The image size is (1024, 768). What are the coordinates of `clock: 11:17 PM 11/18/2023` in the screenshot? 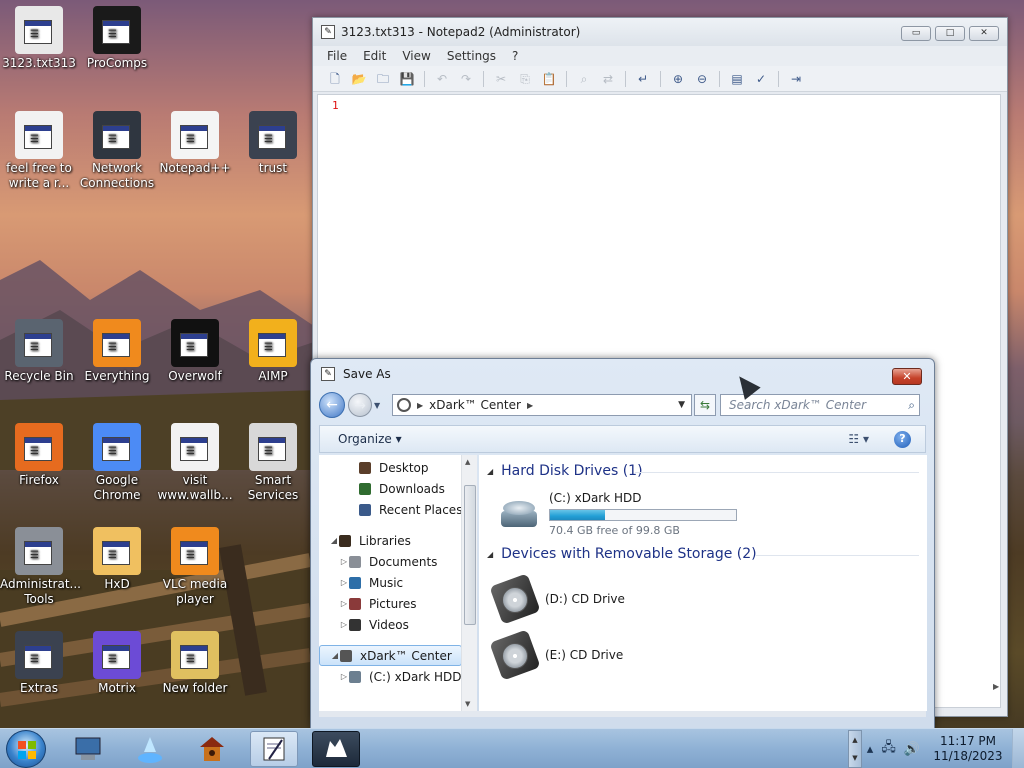 It's located at (968, 749).